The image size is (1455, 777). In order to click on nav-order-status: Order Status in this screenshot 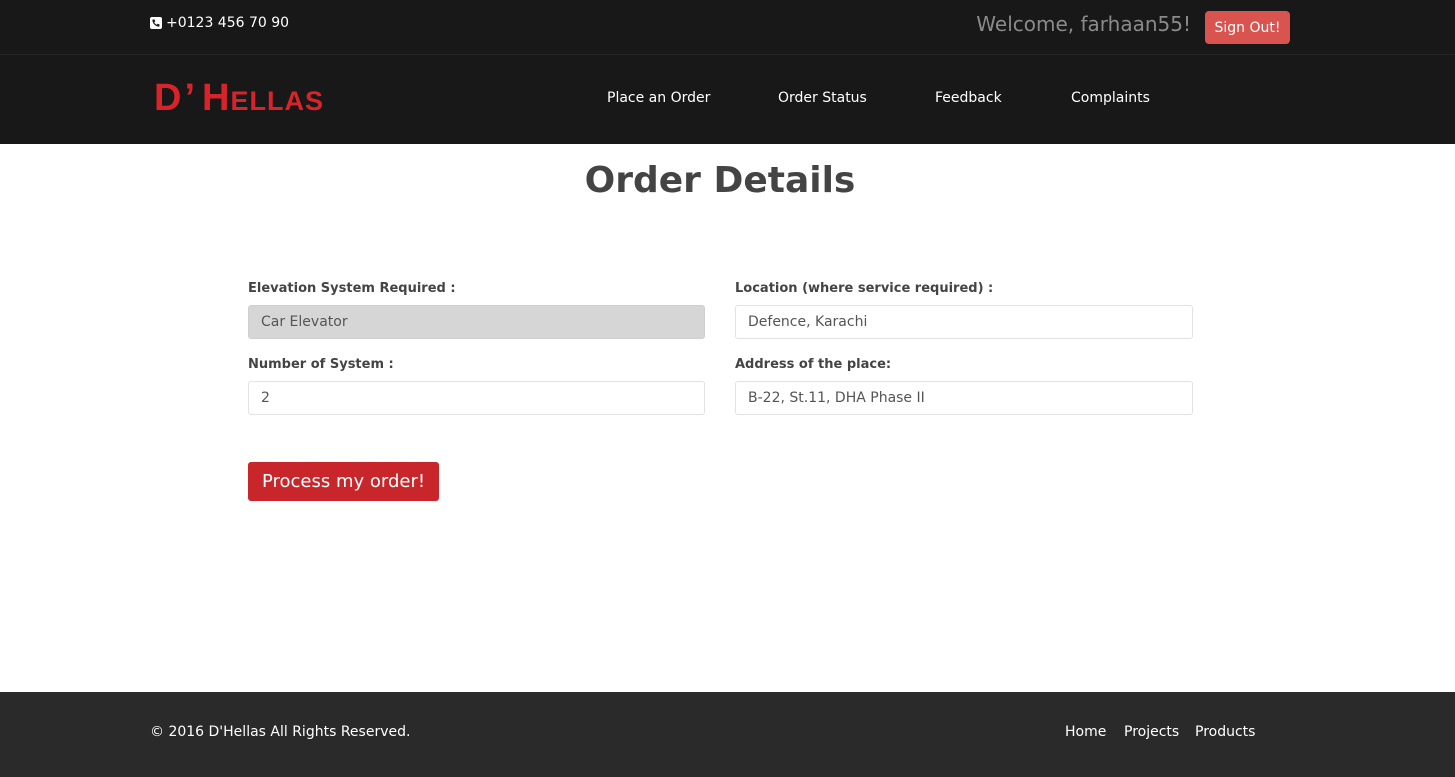, I will do `click(822, 98)`.